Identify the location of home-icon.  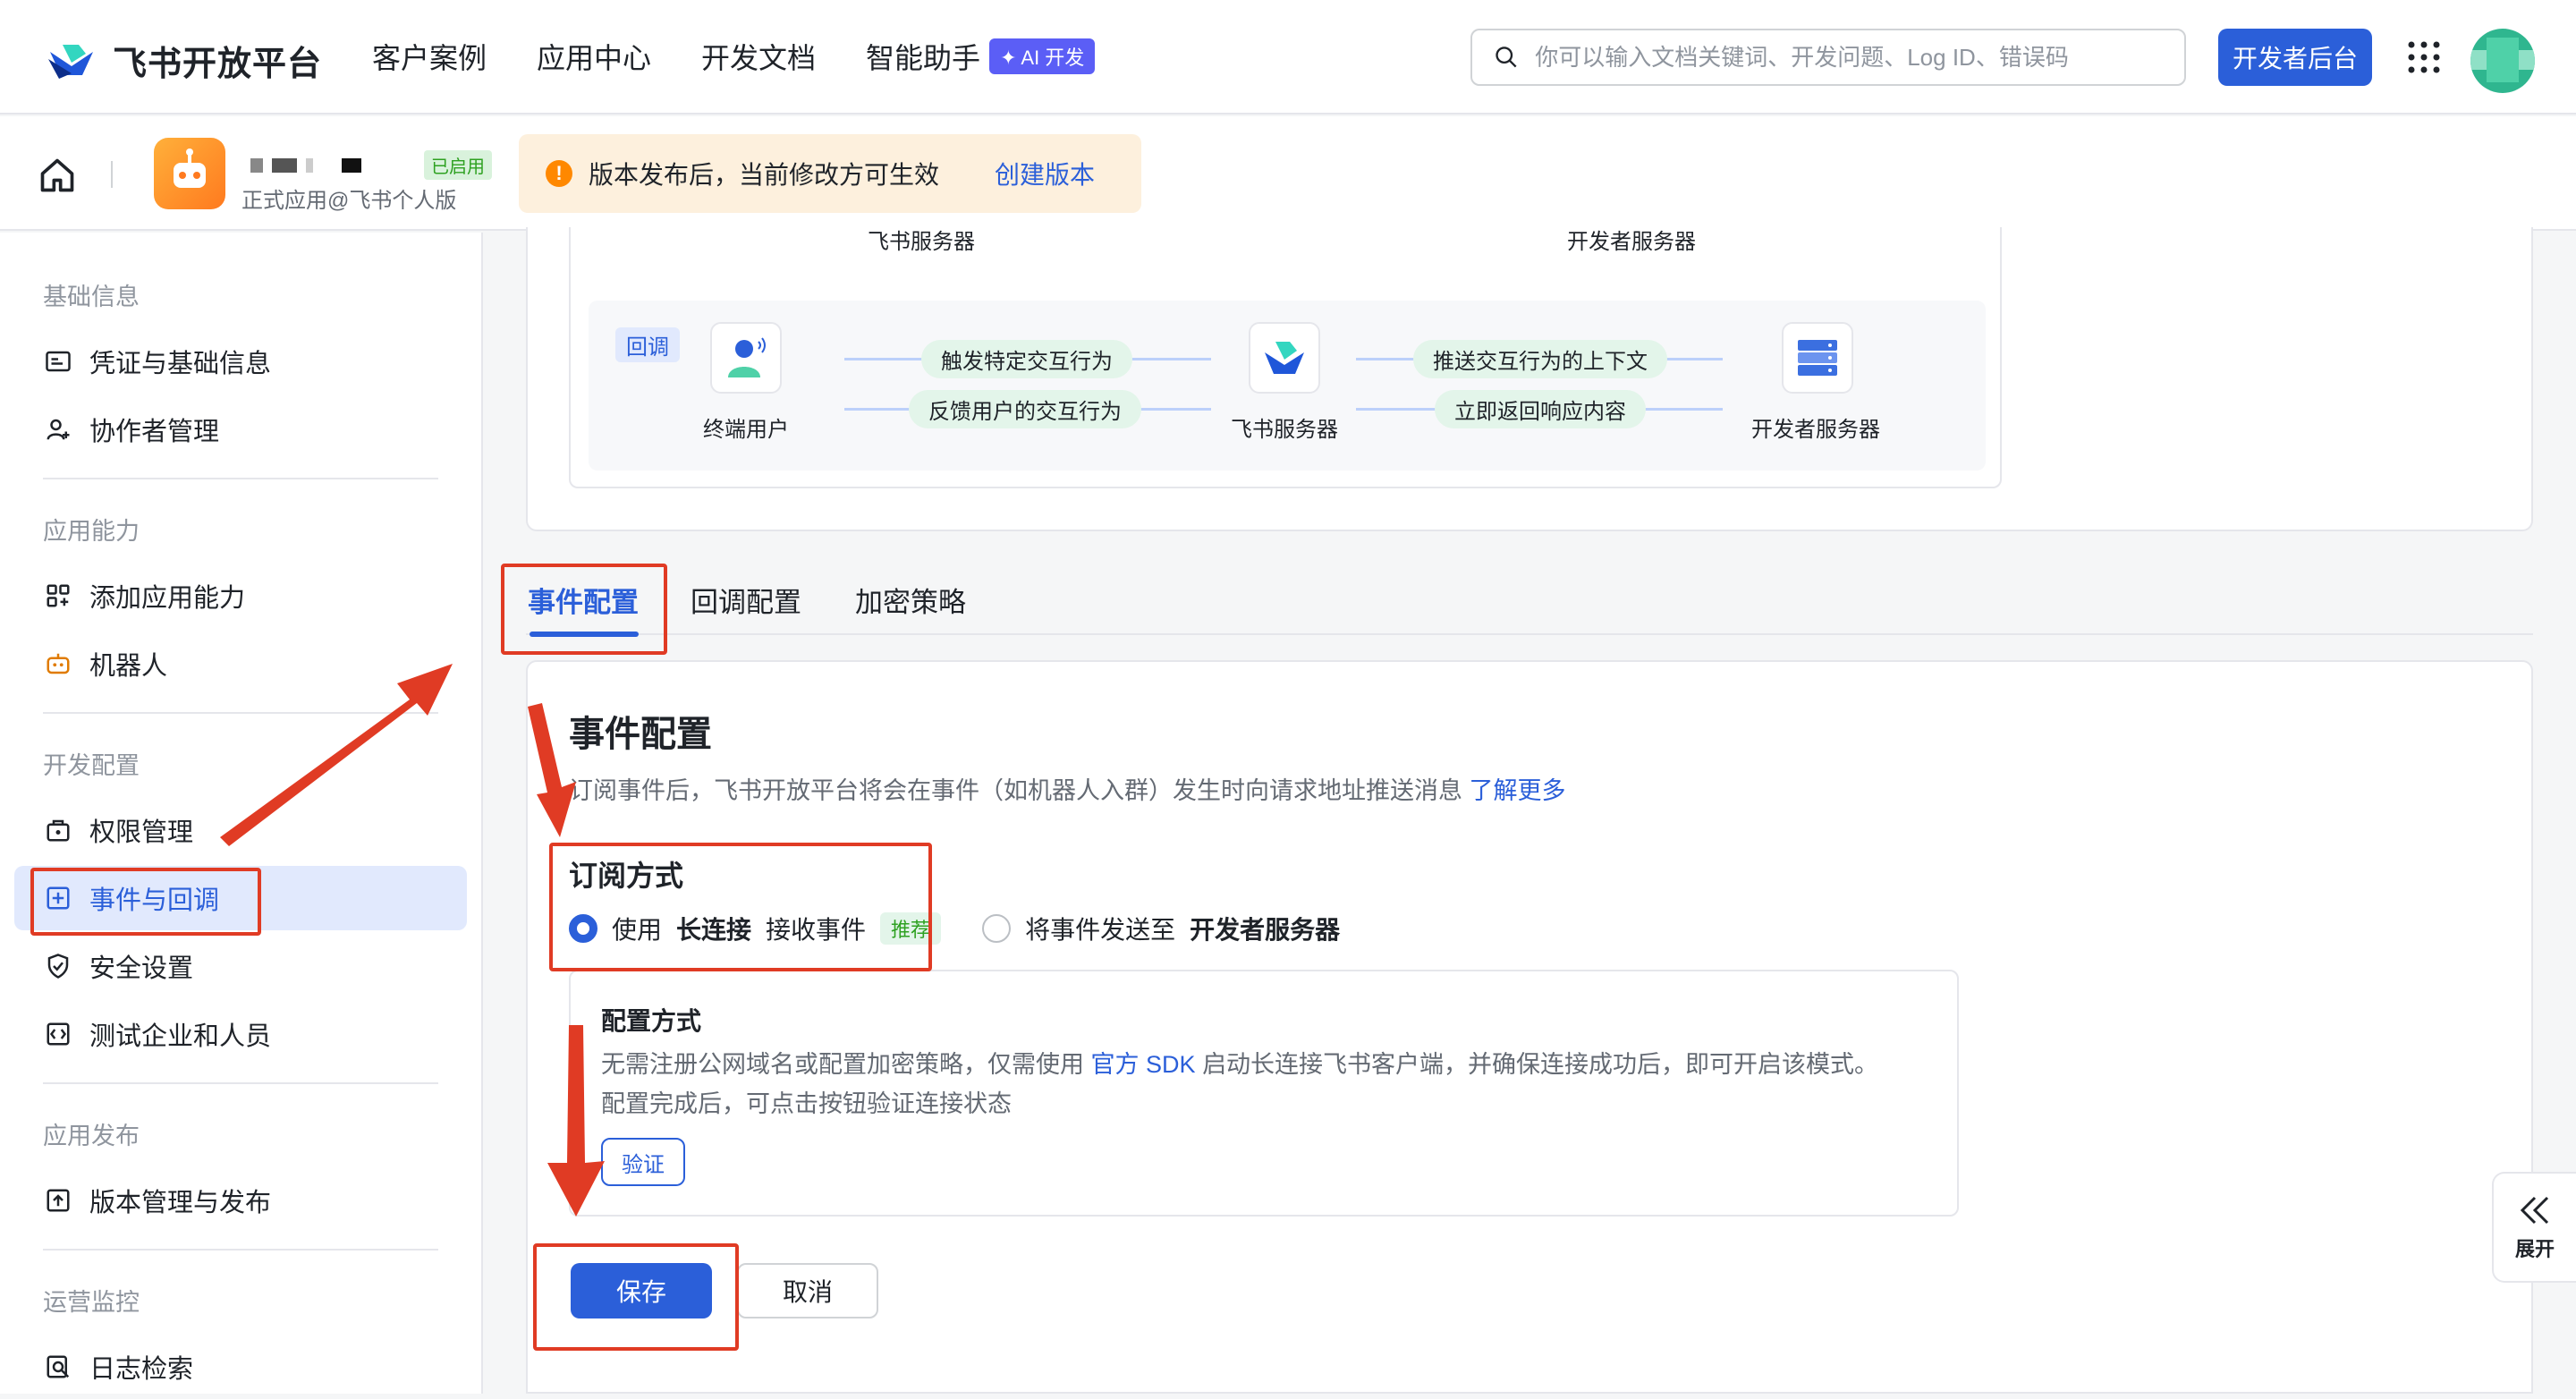
(57, 175).